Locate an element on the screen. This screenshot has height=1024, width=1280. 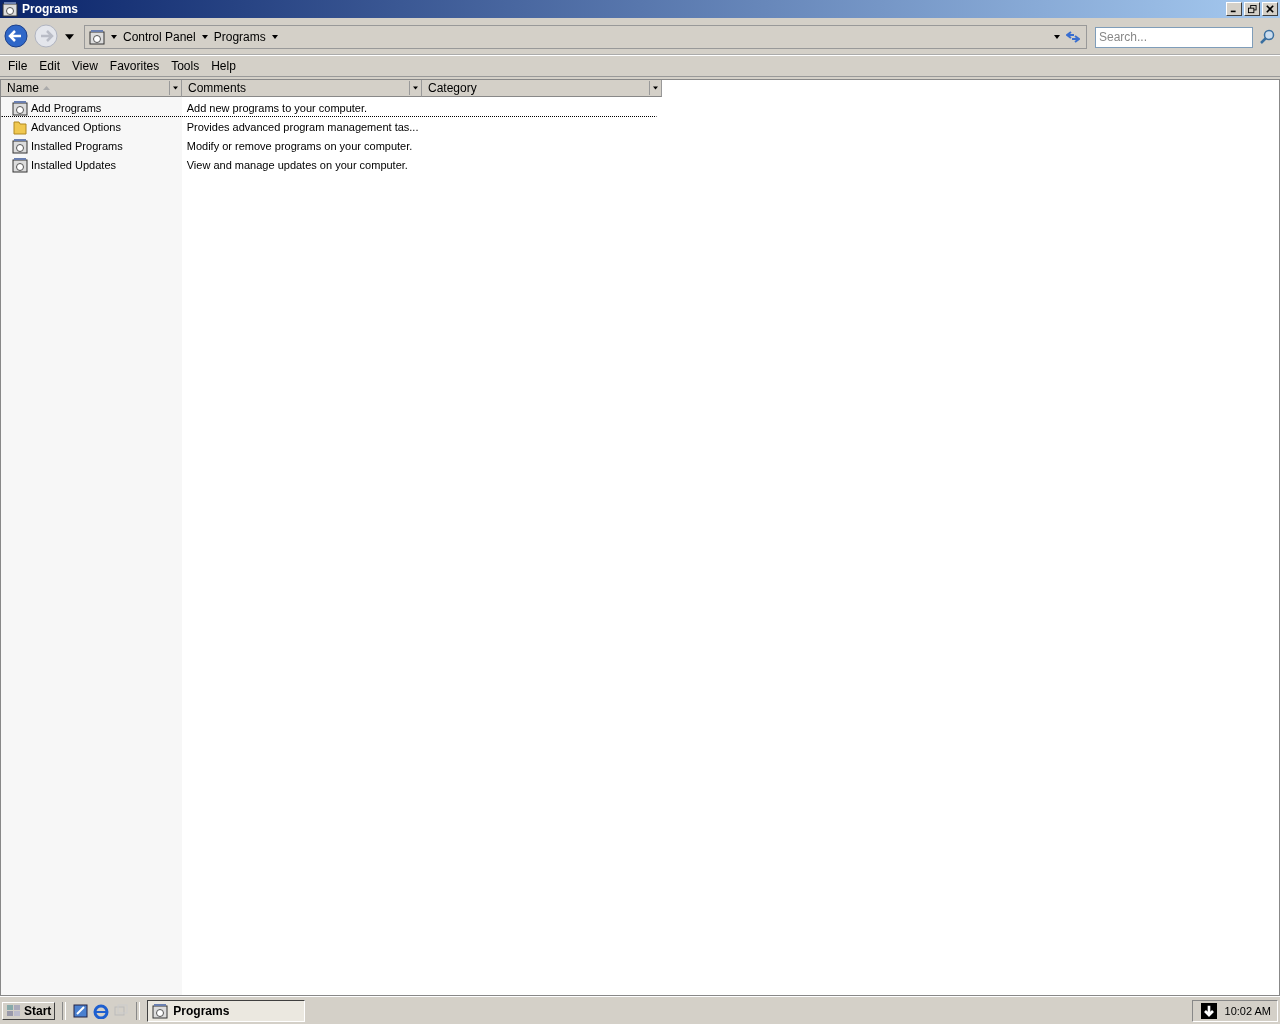
restore-button is located at coordinates (1252, 9).